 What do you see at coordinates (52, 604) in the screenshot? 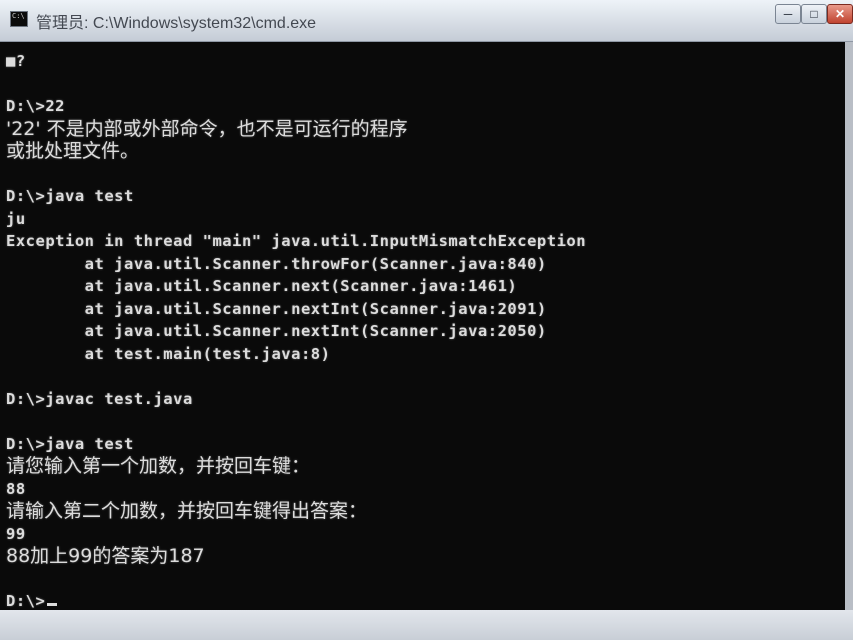
I see `text-cursor` at bounding box center [52, 604].